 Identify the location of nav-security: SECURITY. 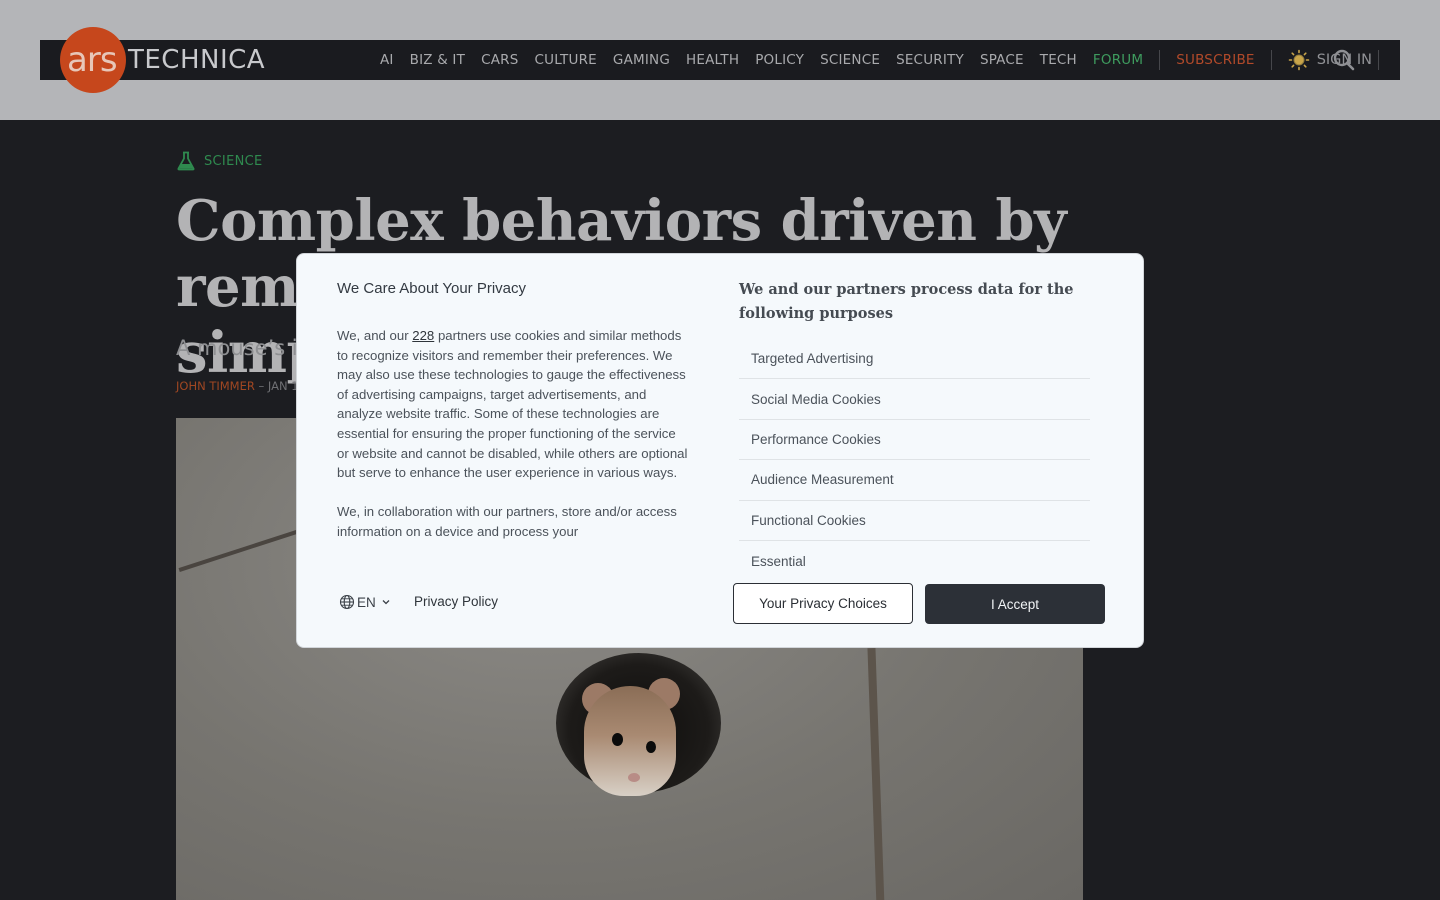
(930, 60).